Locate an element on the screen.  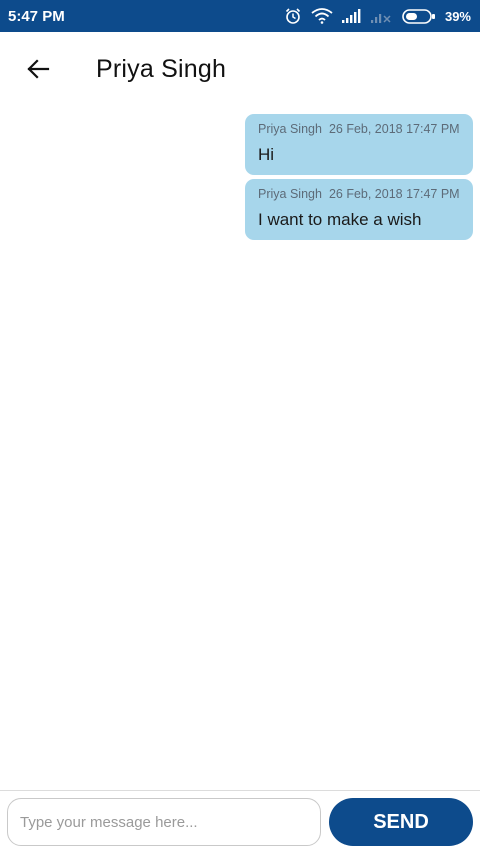
status-time: 5:47 PM is located at coordinates (36, 16).